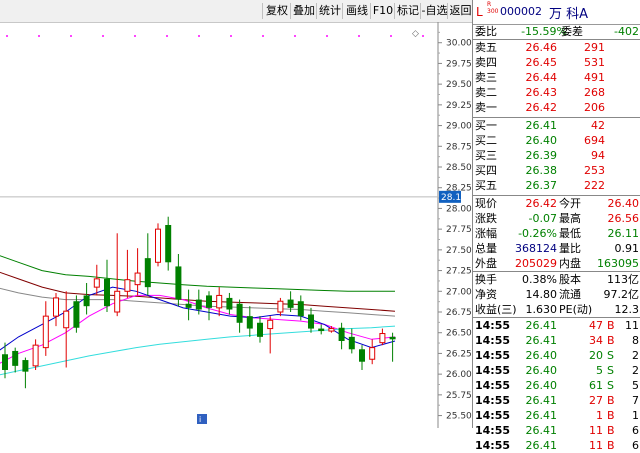  Describe the element at coordinates (459, 127) in the screenshot. I see `y-tick-label: 29.00` at that location.